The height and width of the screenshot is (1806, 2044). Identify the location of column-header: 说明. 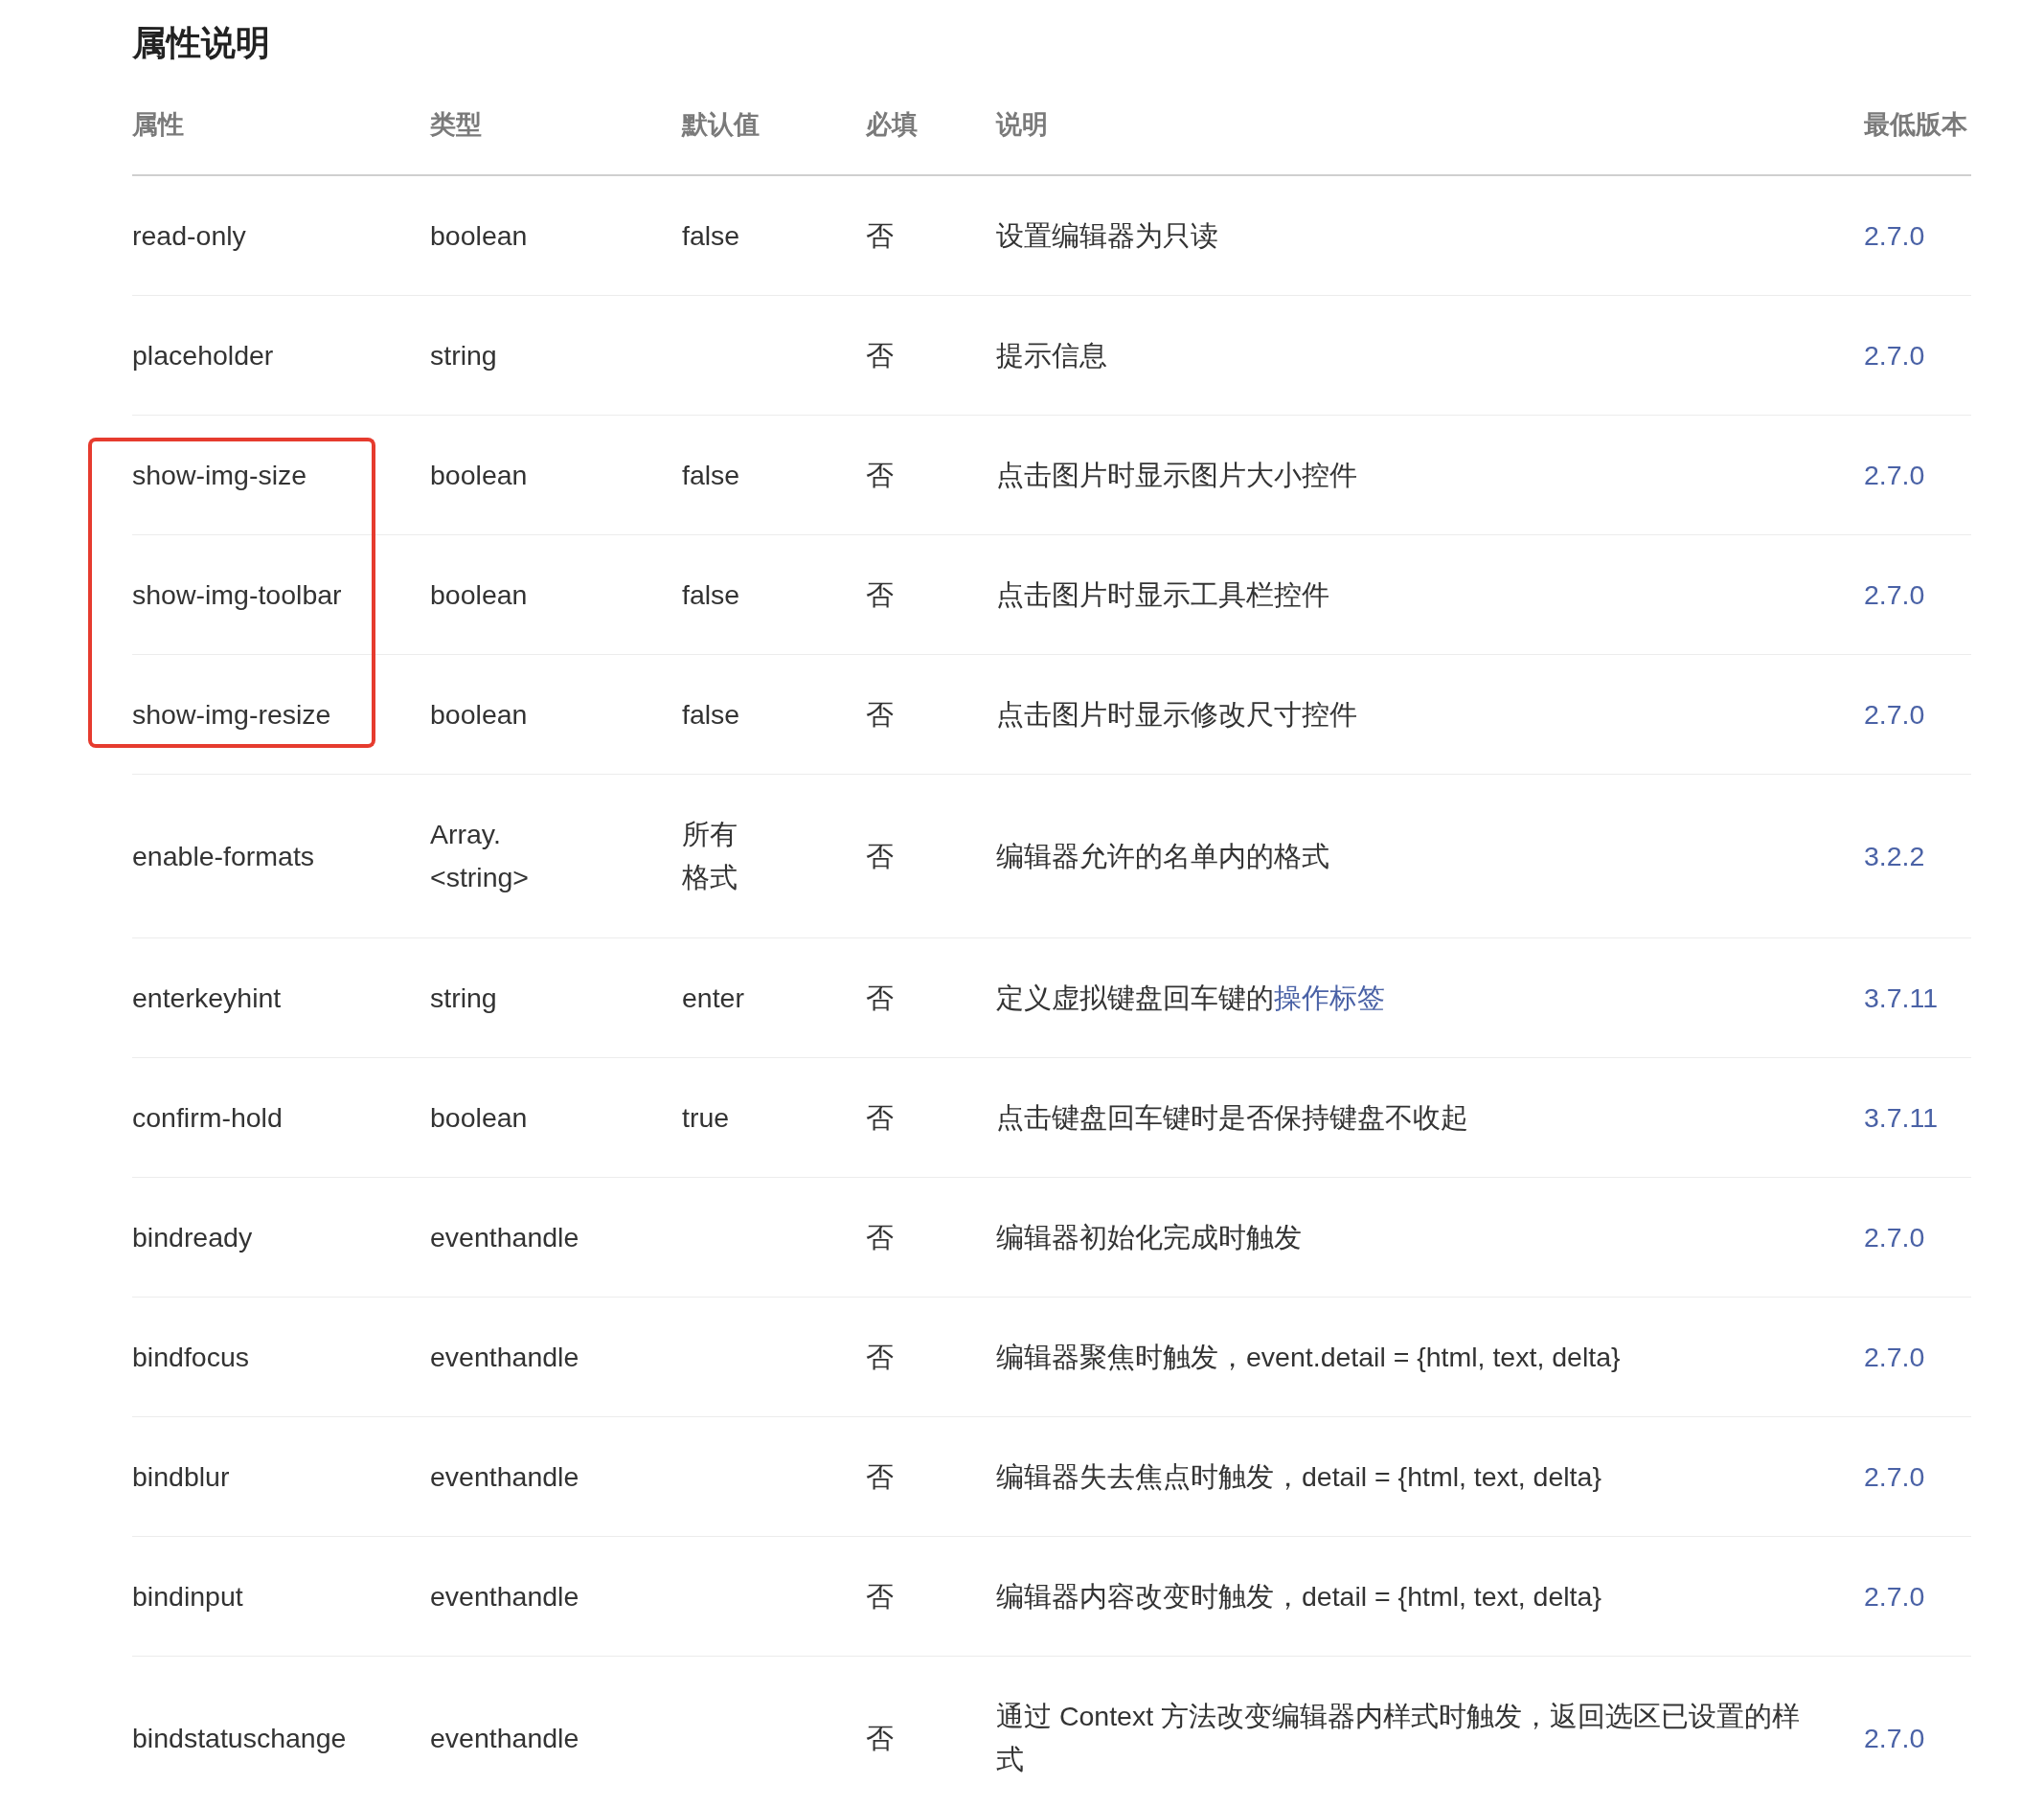
(1023, 125).